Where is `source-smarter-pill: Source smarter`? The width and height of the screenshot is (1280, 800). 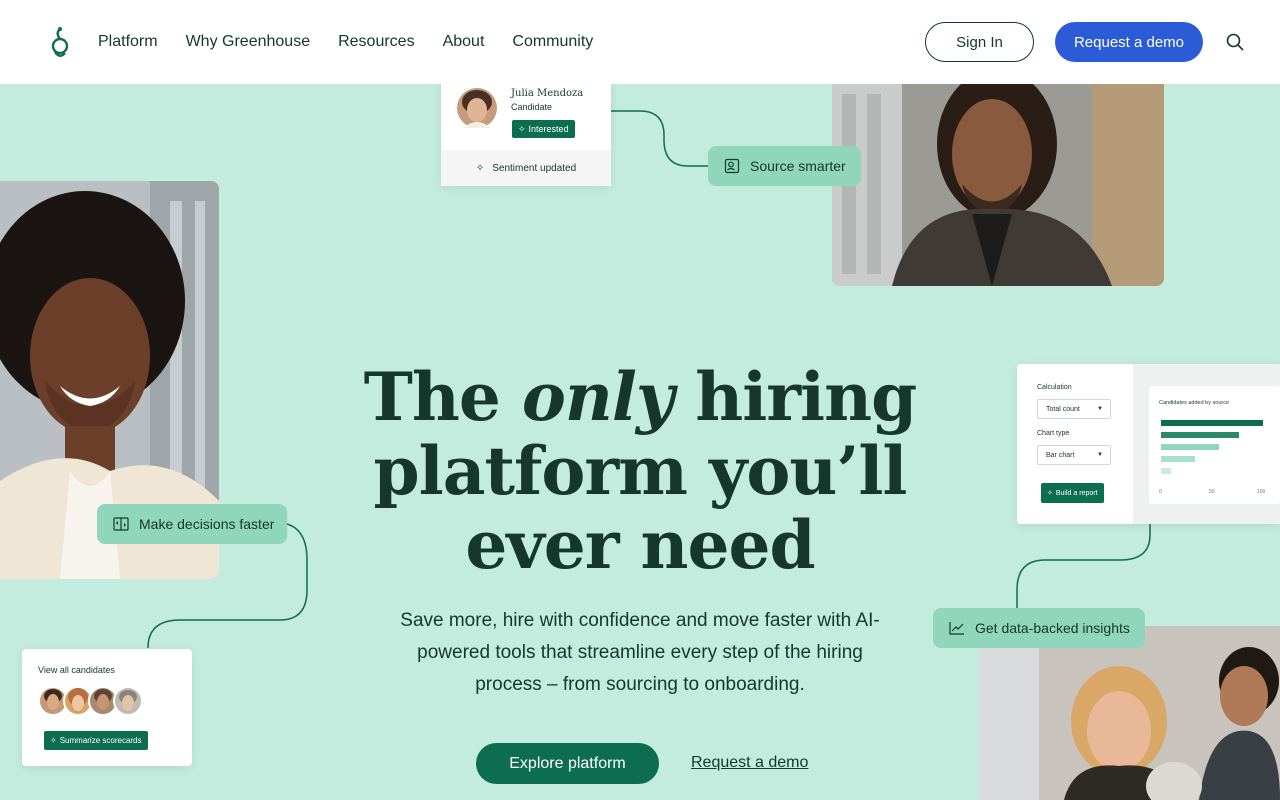
source-smarter-pill: Source smarter is located at coordinates (784, 166).